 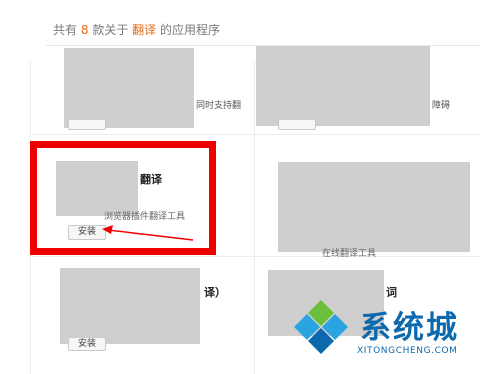 What do you see at coordinates (349, 254) in the screenshot?
I see `app-card-description: 在线翻译工具` at bounding box center [349, 254].